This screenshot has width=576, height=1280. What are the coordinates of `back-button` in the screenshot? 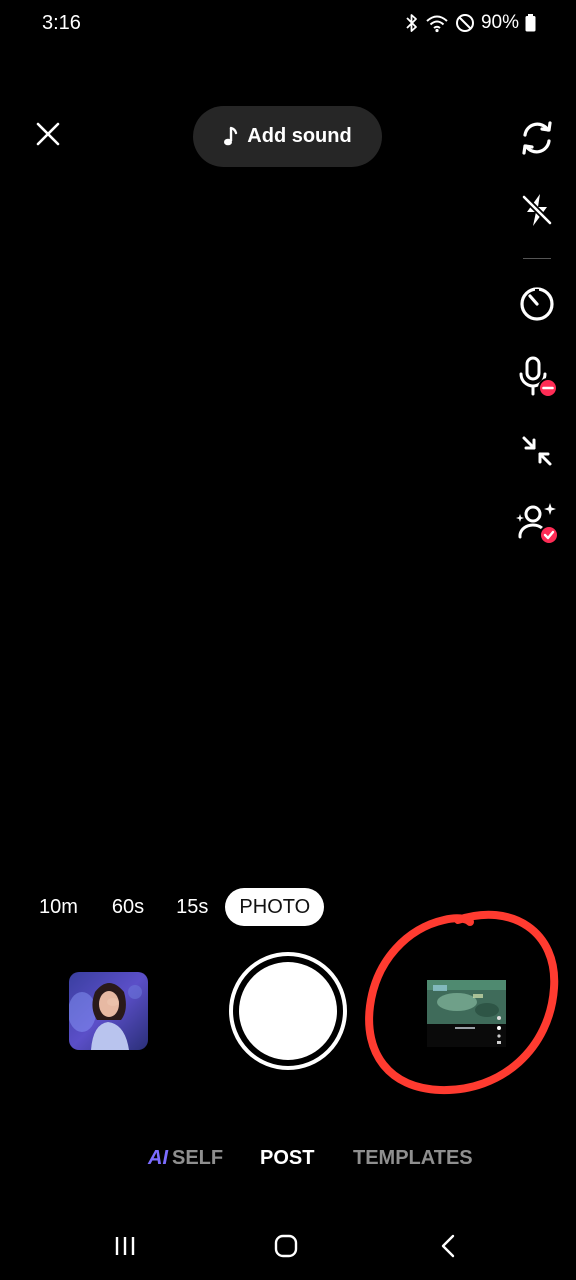 It's located at (448, 1246).